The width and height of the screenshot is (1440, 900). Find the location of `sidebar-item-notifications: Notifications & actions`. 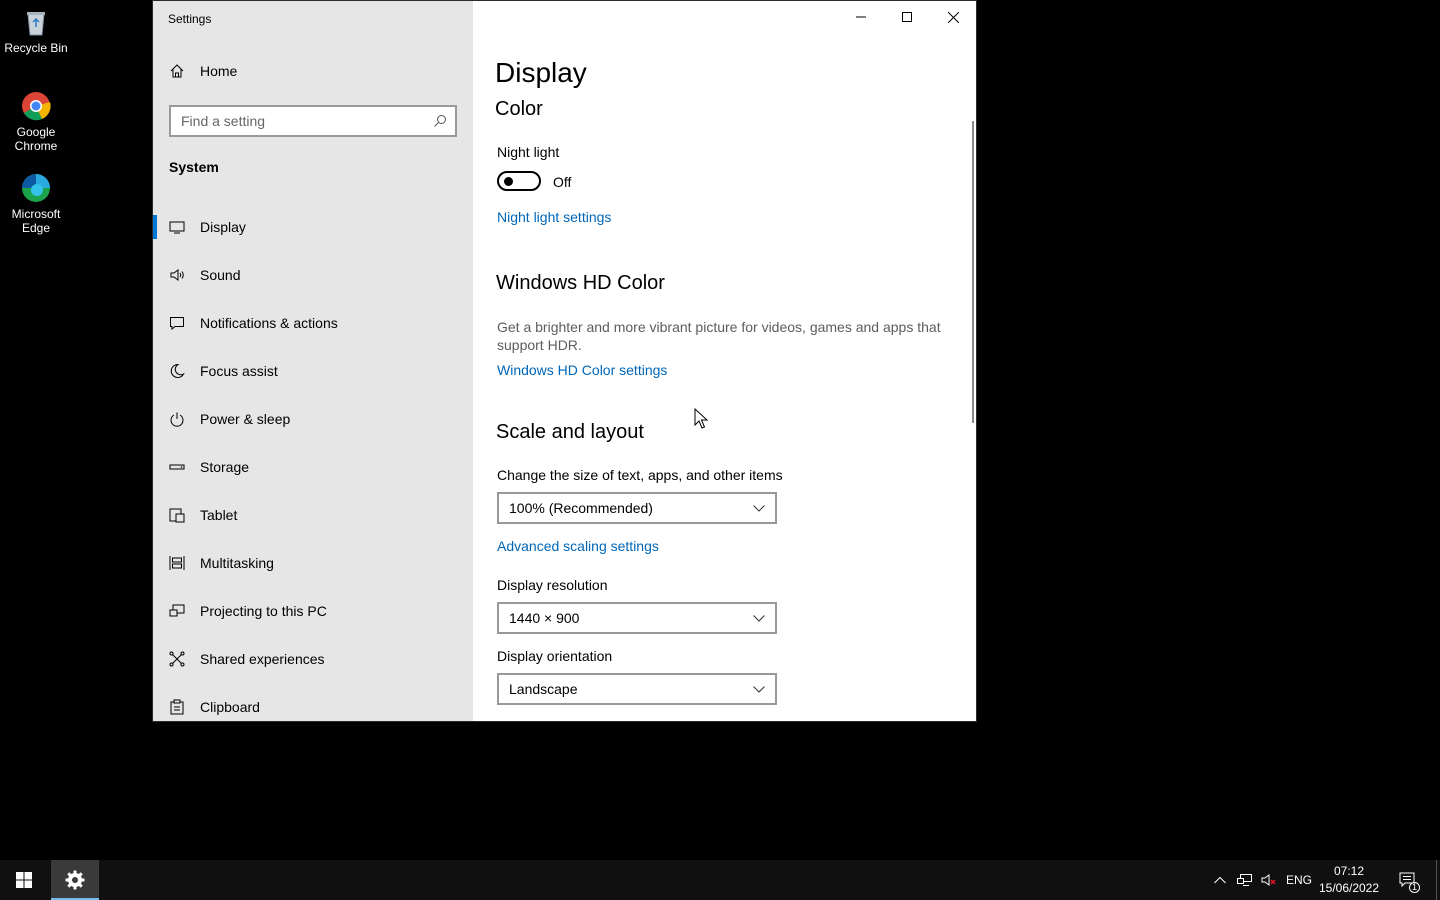

sidebar-item-notifications: Notifications & actions is located at coordinates (313, 323).